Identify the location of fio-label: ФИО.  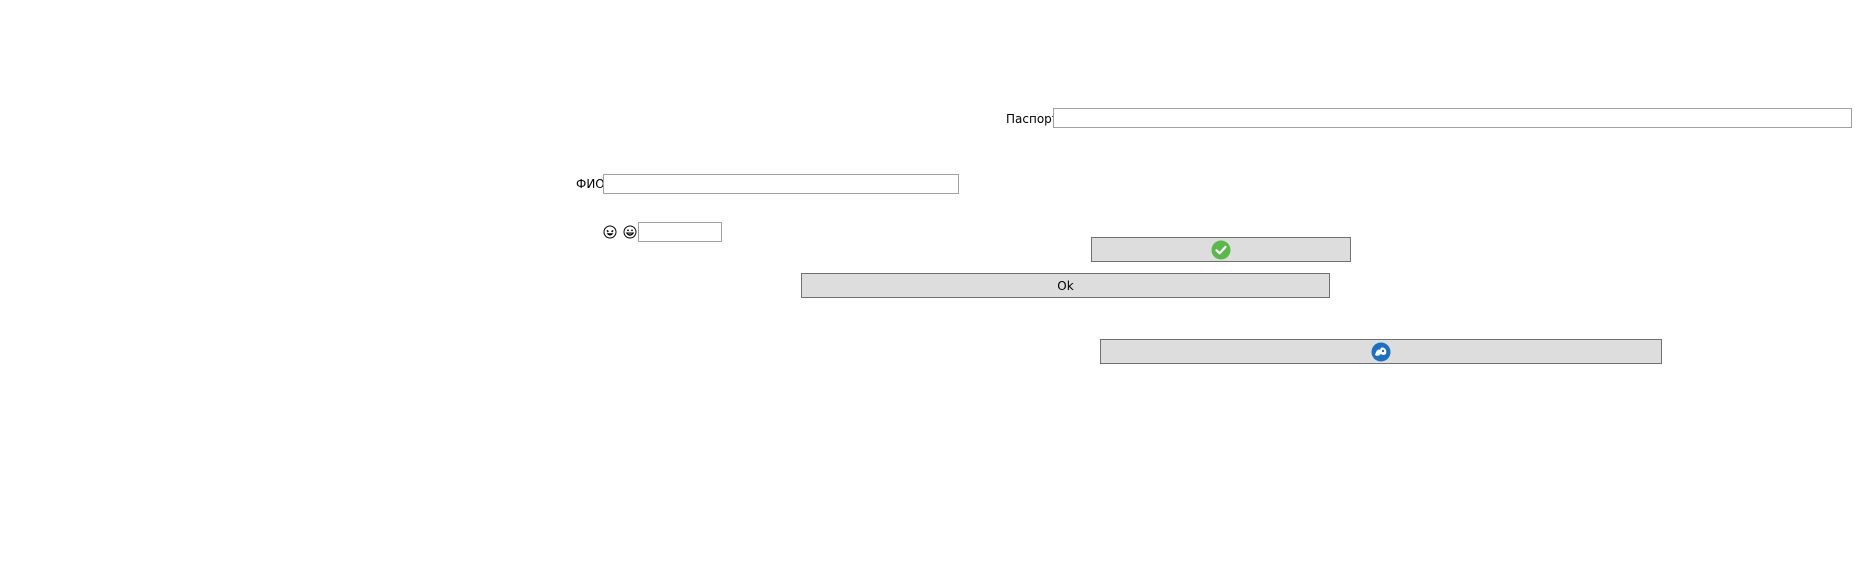
(590, 184).